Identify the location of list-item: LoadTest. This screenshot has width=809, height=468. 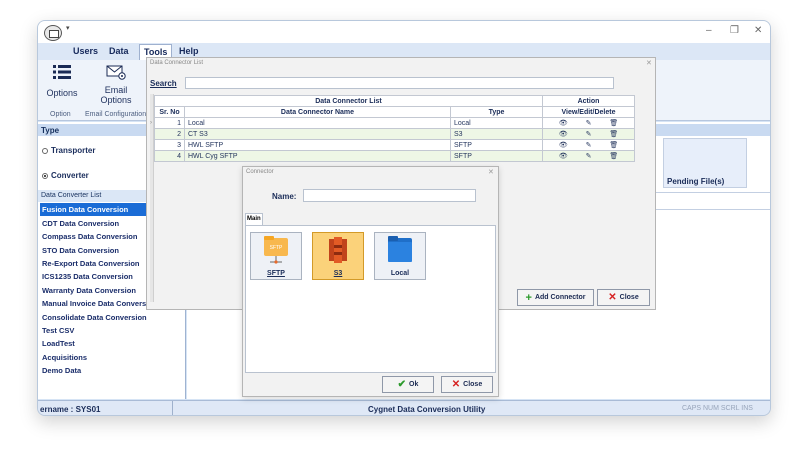
(112, 343).